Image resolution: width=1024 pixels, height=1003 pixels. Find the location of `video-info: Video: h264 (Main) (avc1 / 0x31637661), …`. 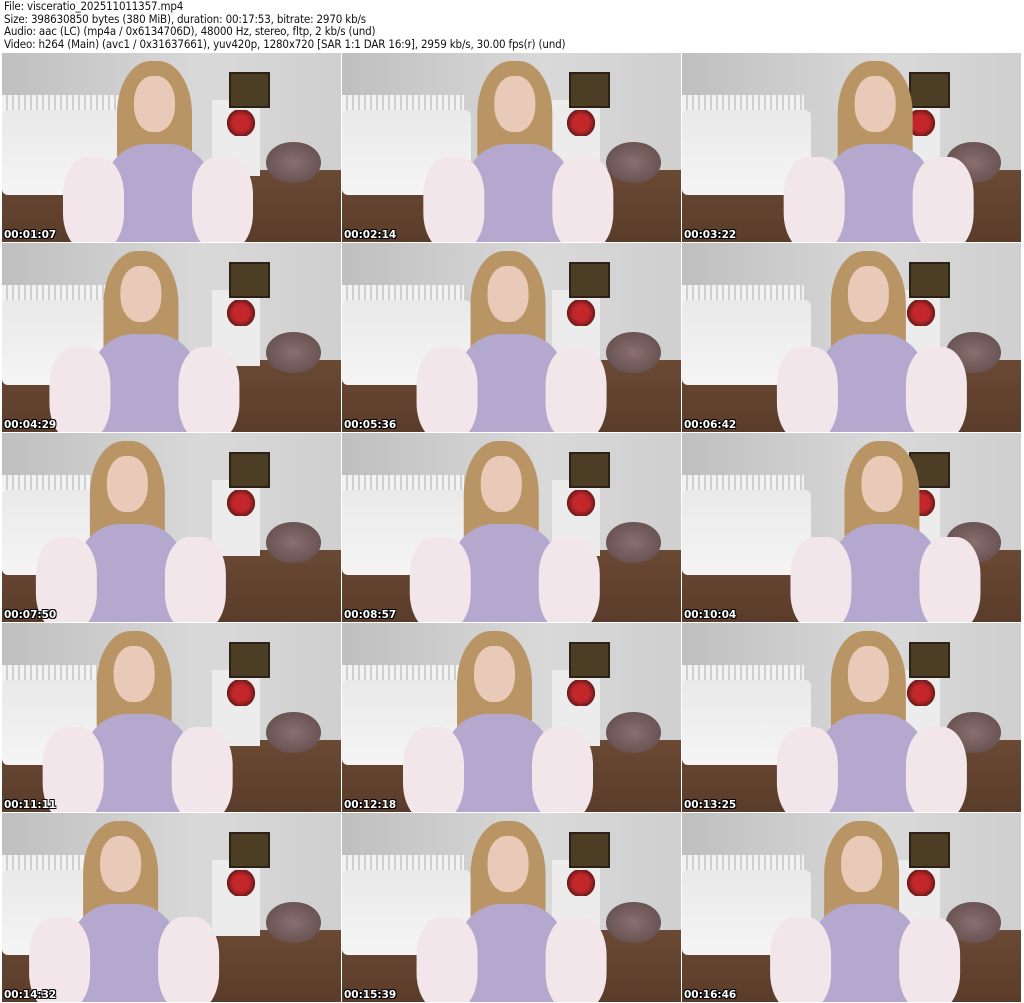

video-info: Video: h264 (Main) (avc1 / 0x31637661), … is located at coordinates (285, 43).